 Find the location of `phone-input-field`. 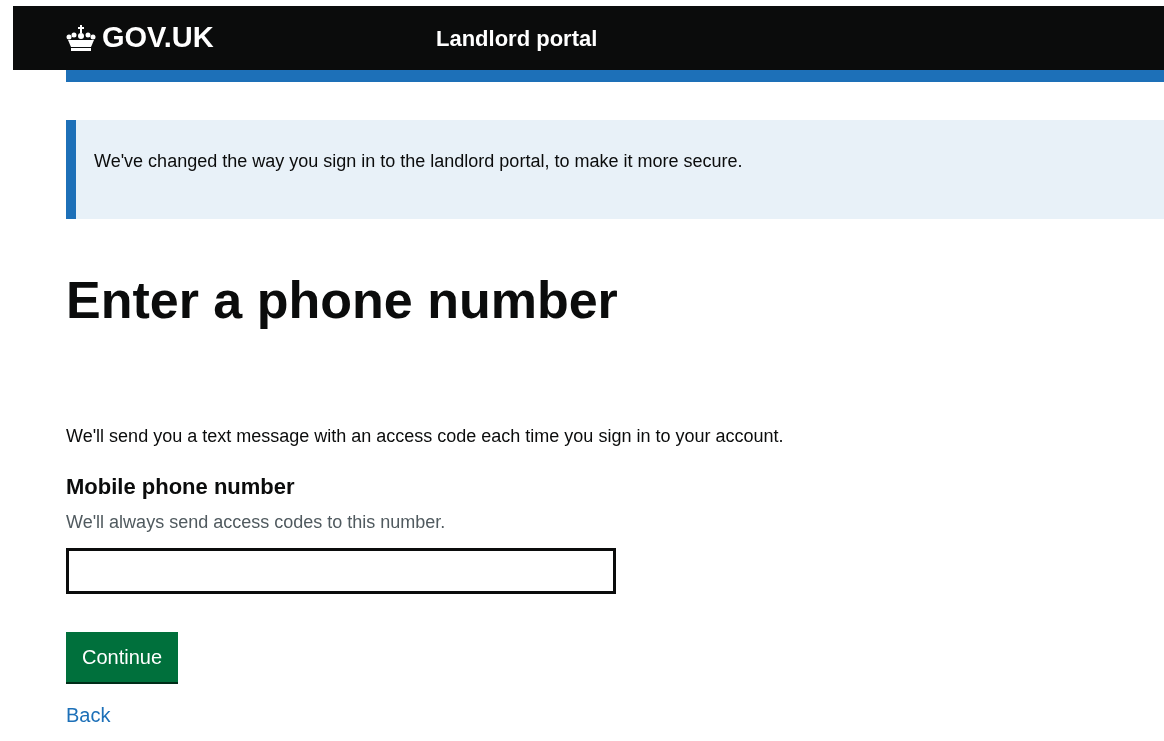

phone-input-field is located at coordinates (341, 571).